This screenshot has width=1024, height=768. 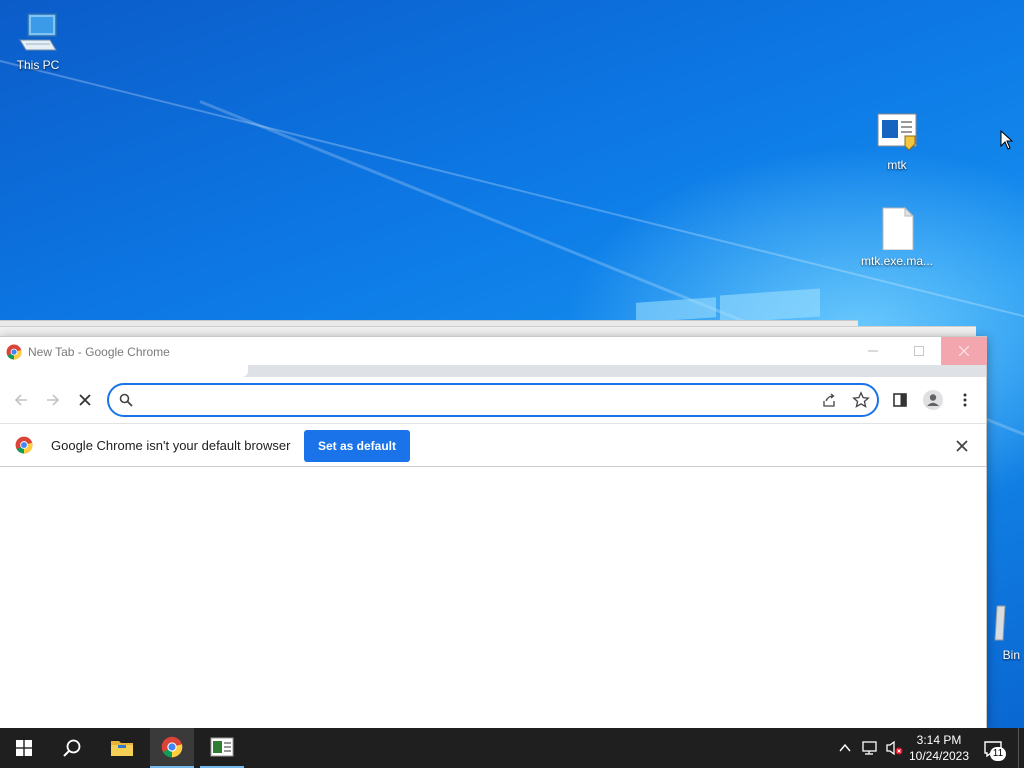 I want to click on window-title: New Tab - Google Chrome, so click(x=99, y=352).